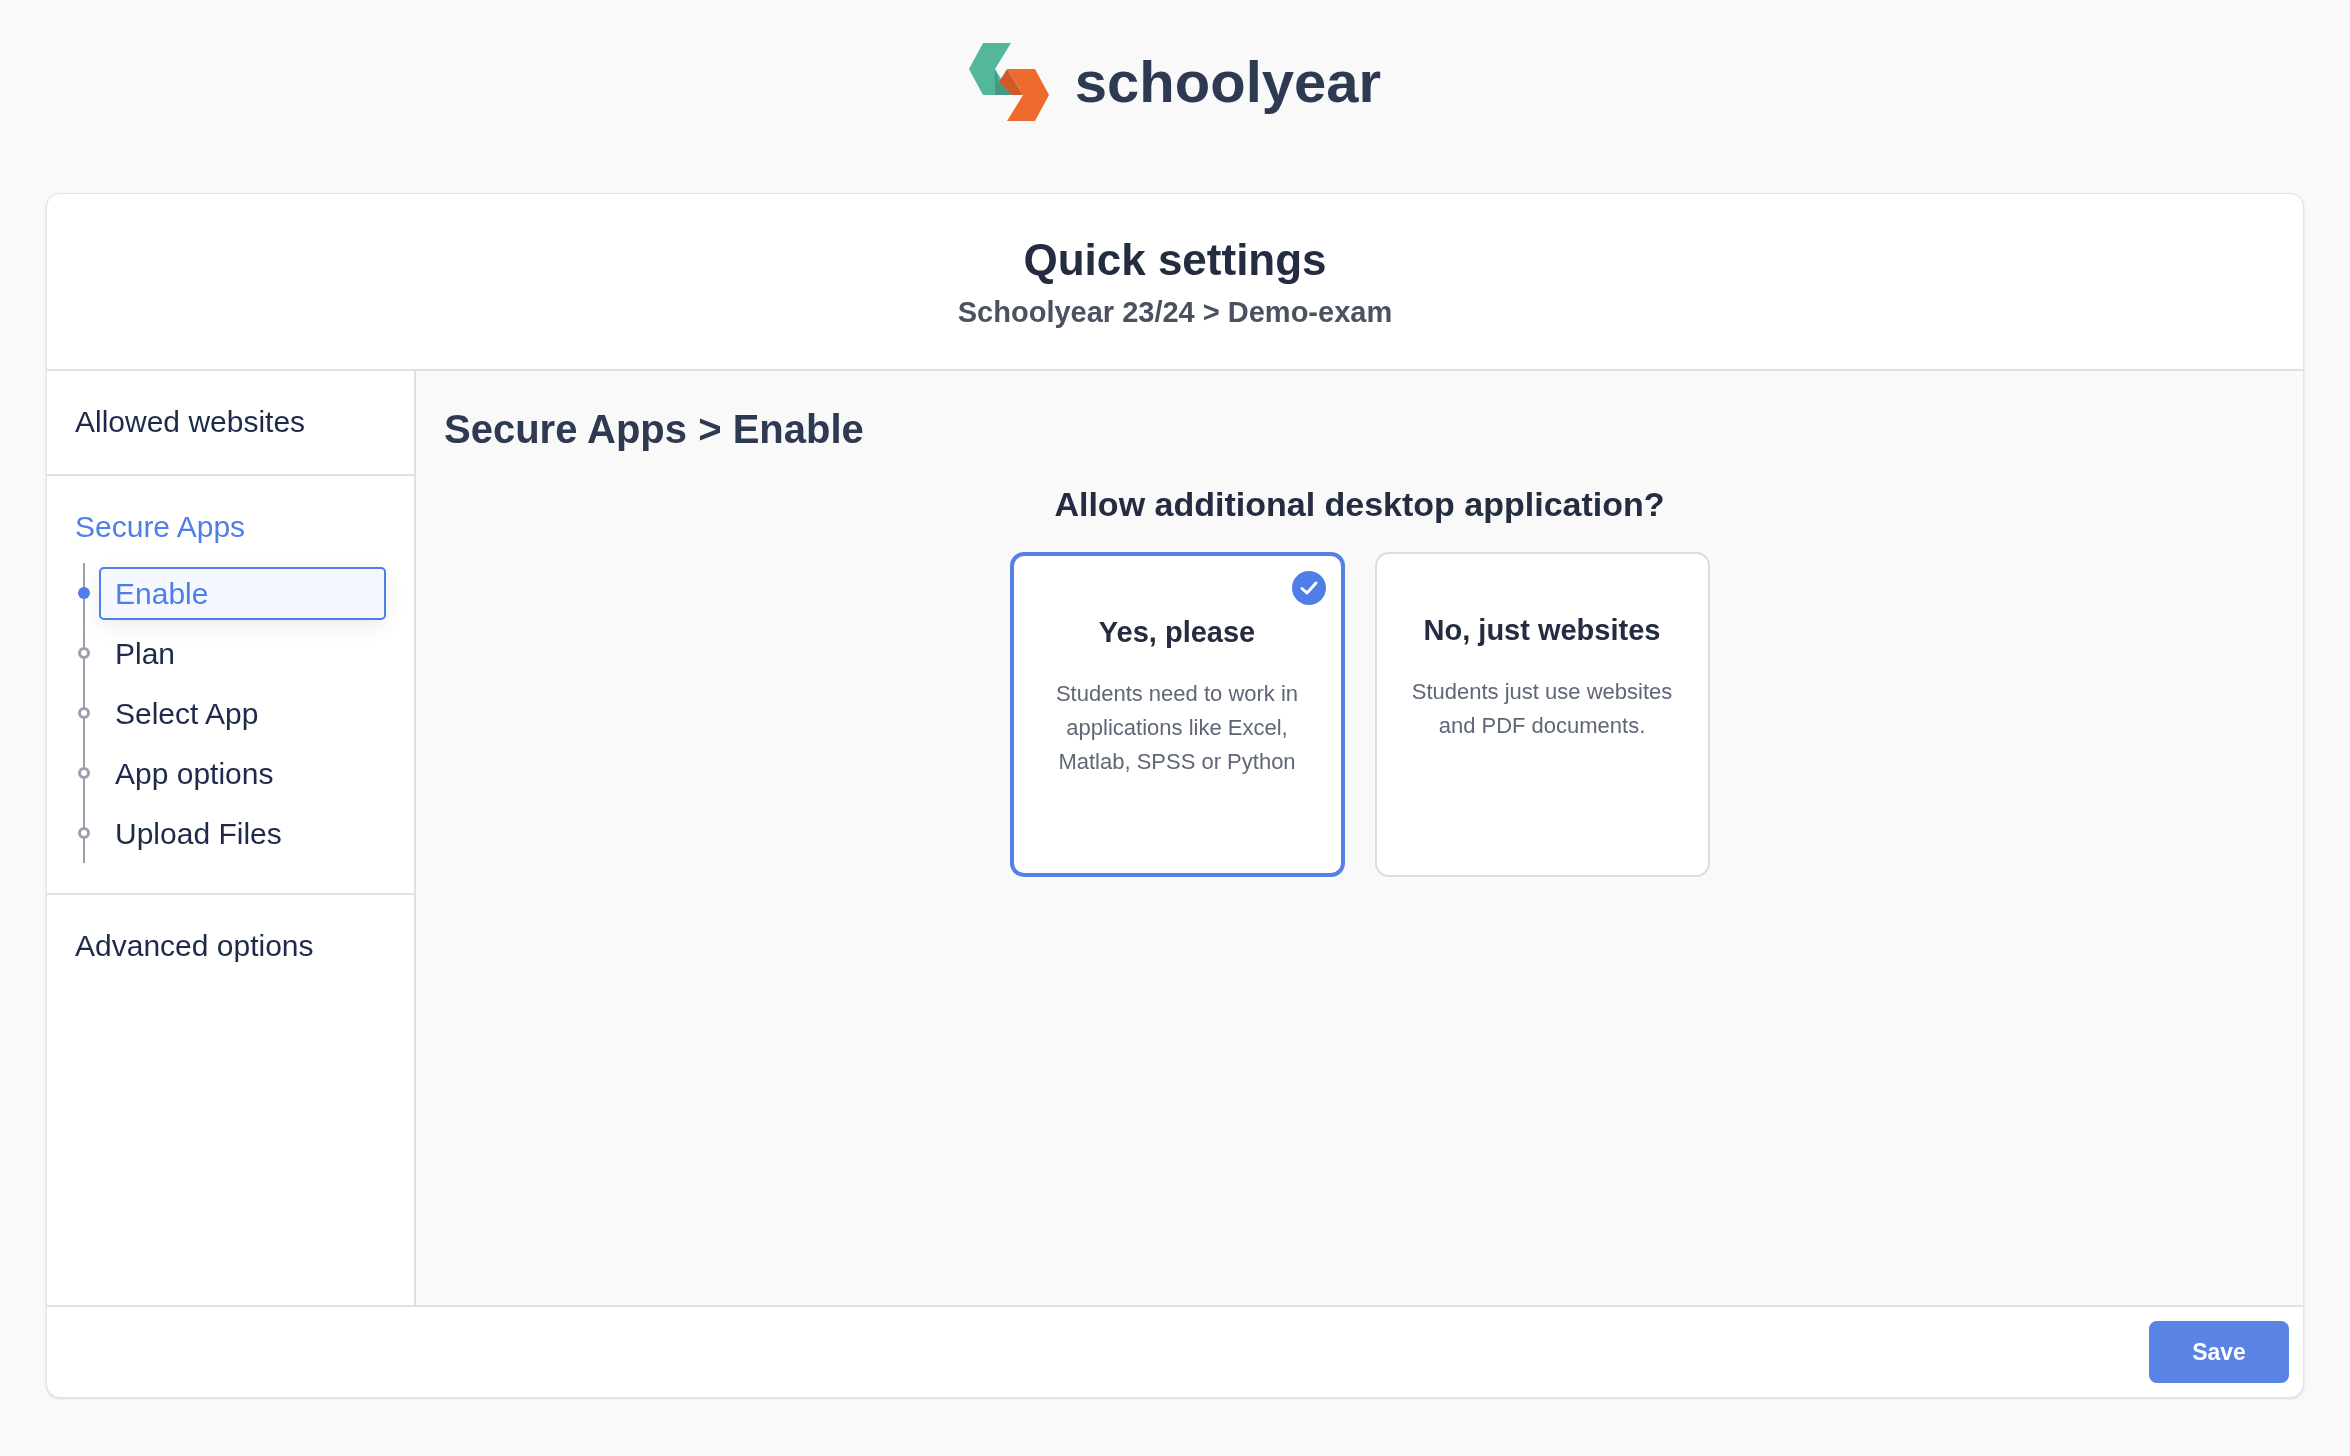 This screenshot has height=1456, width=2350. What do you see at coordinates (1542, 630) in the screenshot?
I see `option-title: No, just websites` at bounding box center [1542, 630].